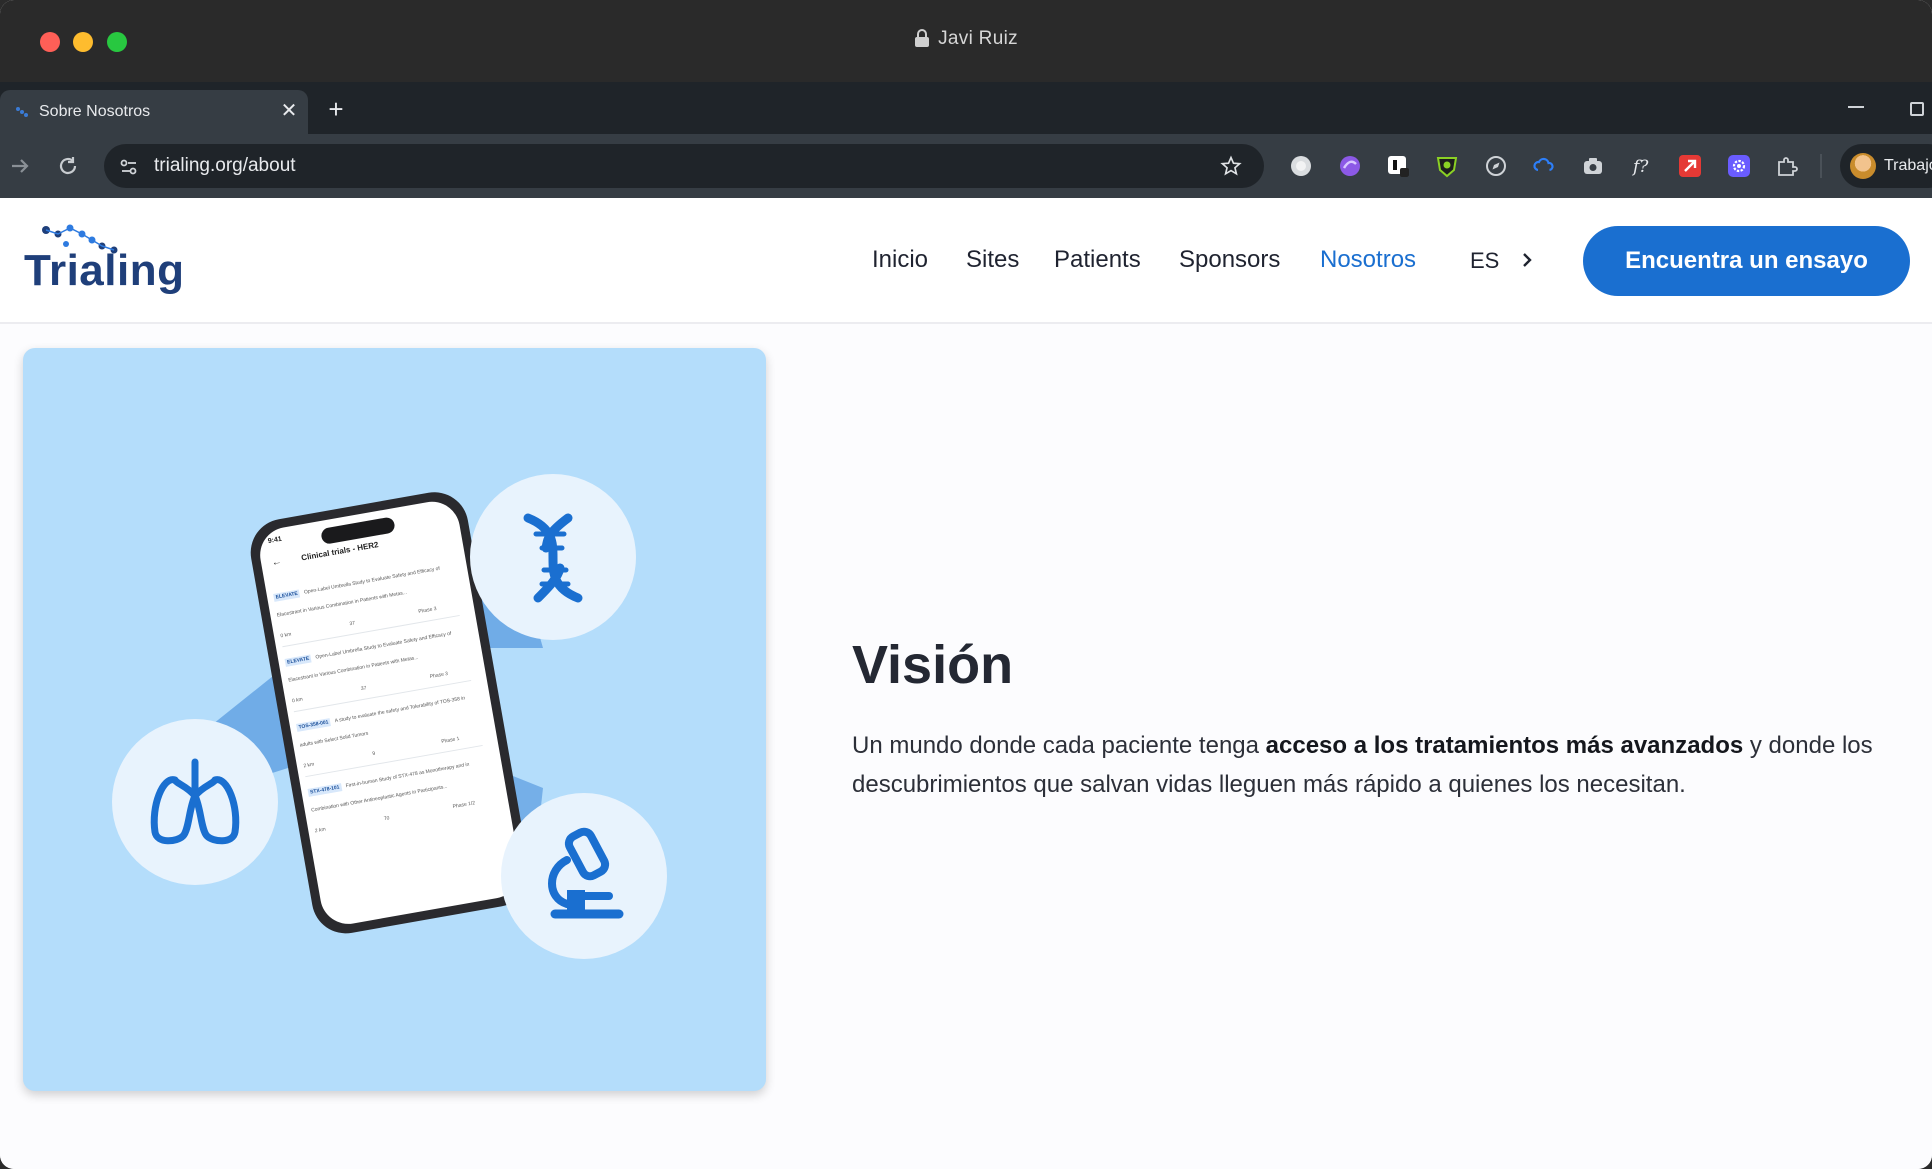 Image resolution: width=1932 pixels, height=1169 pixels. Describe the element at coordinates (289, 111) in the screenshot. I see `tab-close-icon: ✕` at that location.